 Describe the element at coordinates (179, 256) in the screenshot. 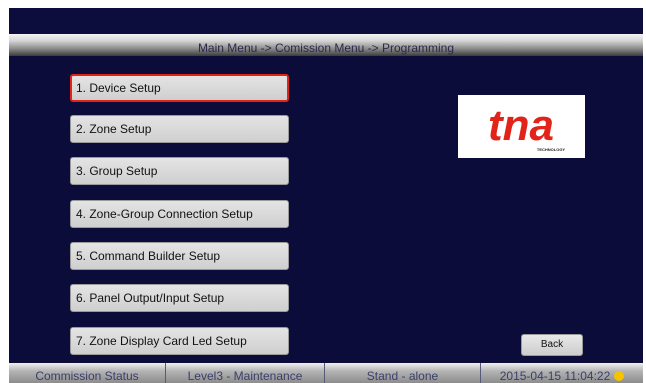

I see `menu-command-builder-button: 5. Command Builder Setup` at that location.